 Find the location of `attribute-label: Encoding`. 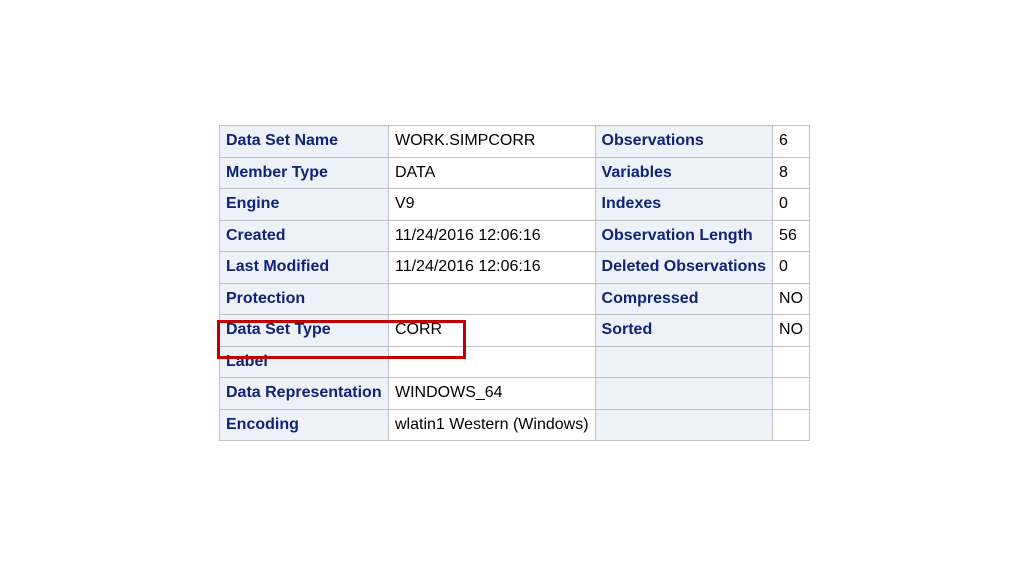

attribute-label: Encoding is located at coordinates (304, 424).